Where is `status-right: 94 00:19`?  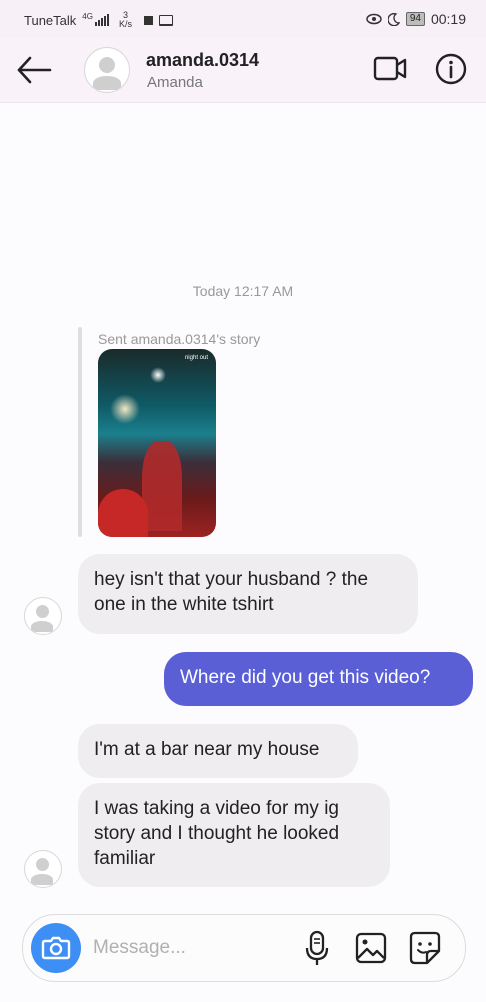 status-right: 94 00:19 is located at coordinates (416, 19).